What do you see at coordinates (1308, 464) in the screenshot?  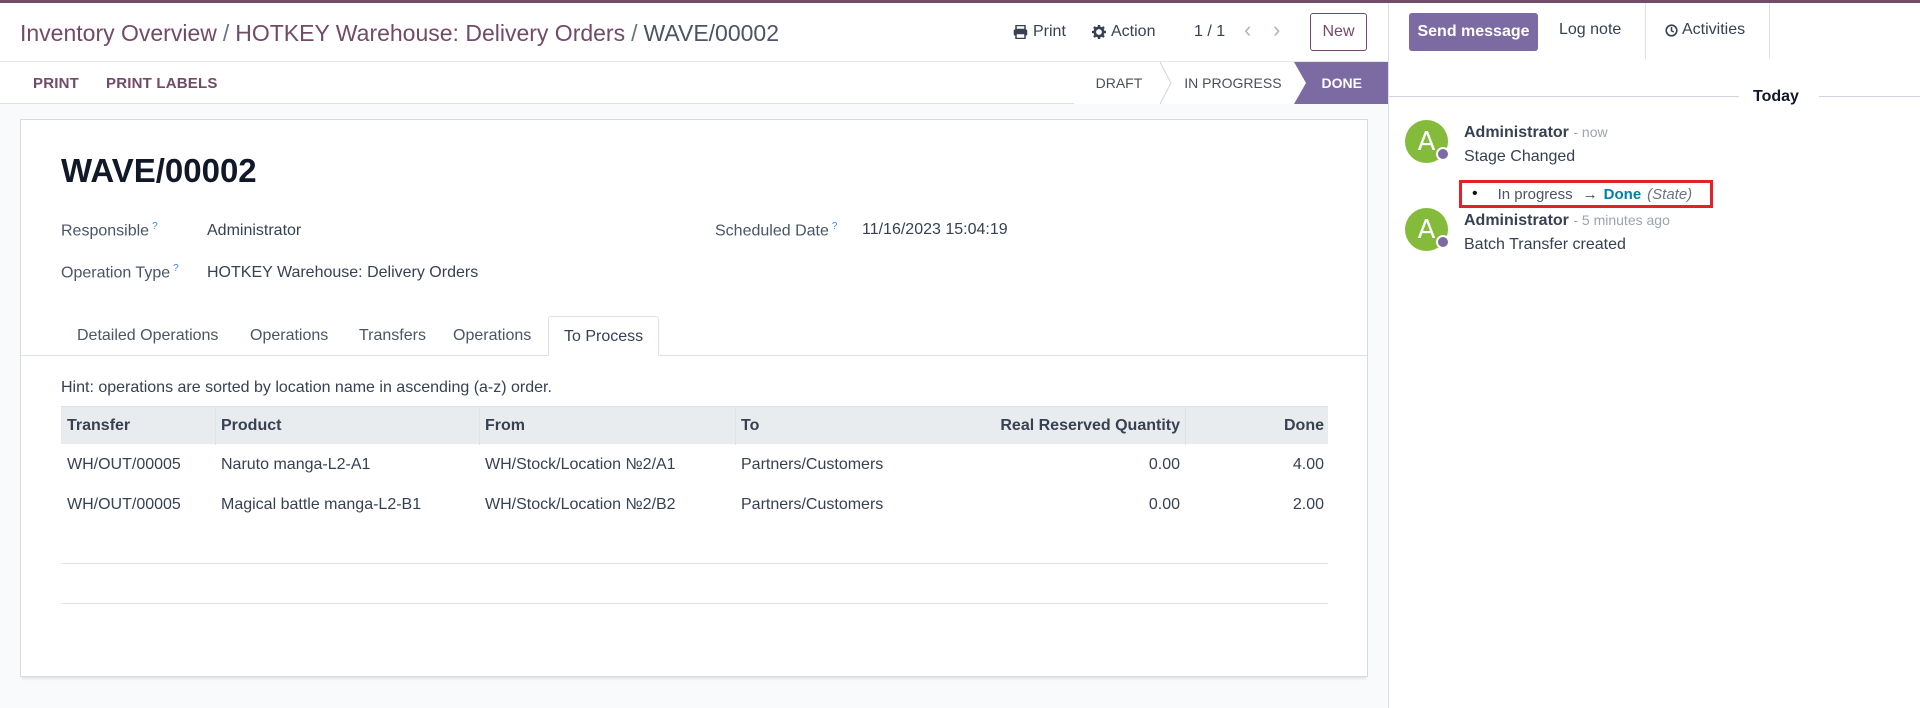 I see `cell-done: 4.00` at bounding box center [1308, 464].